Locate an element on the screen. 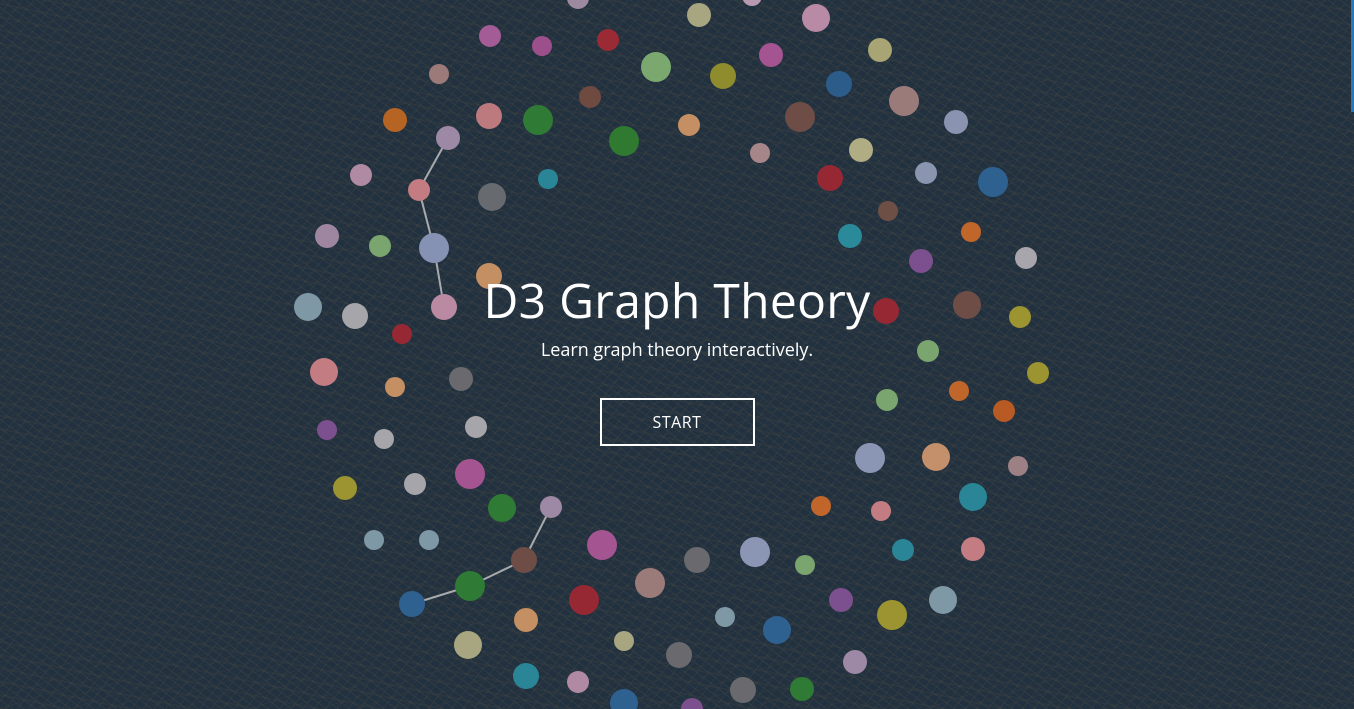 This screenshot has width=1354, height=709. start-button: START is located at coordinates (677, 422).